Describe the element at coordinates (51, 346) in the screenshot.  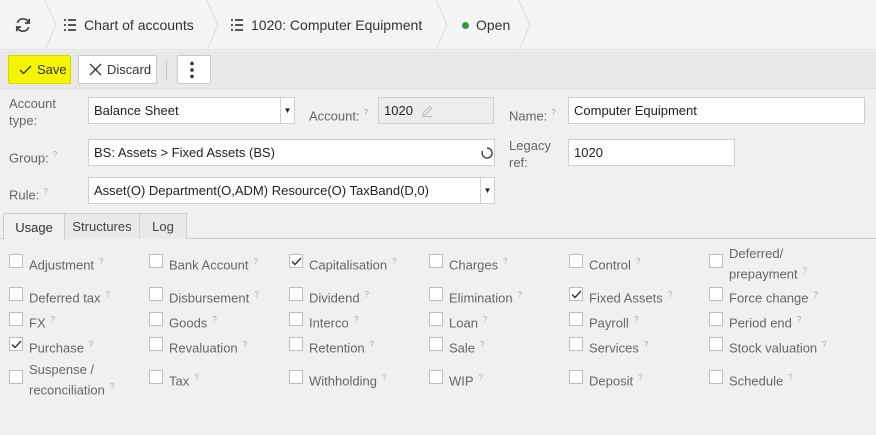
I see `usage-checkbox: Purchase?` at that location.